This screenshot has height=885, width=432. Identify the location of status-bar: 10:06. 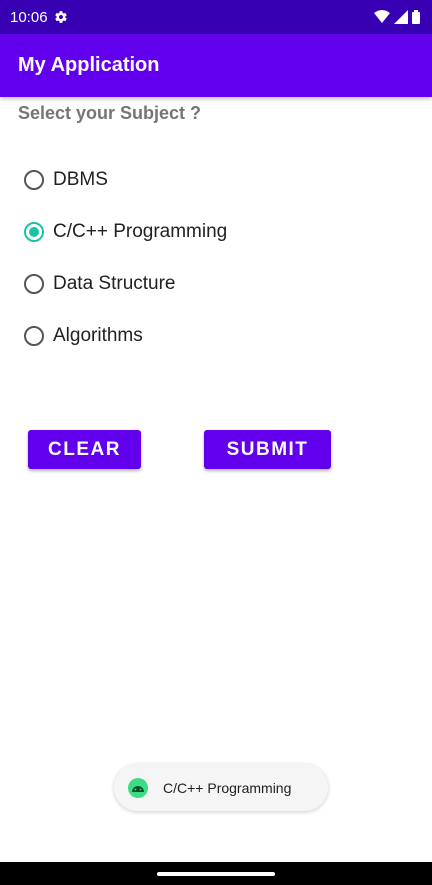
(216, 17).